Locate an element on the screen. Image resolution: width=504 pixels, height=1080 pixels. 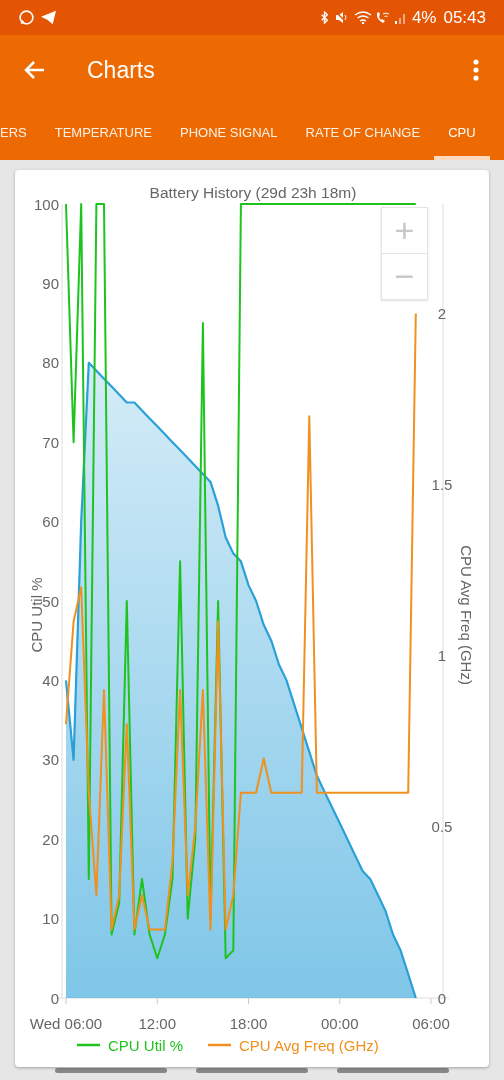
tick-label: 60 is located at coordinates (50, 522).